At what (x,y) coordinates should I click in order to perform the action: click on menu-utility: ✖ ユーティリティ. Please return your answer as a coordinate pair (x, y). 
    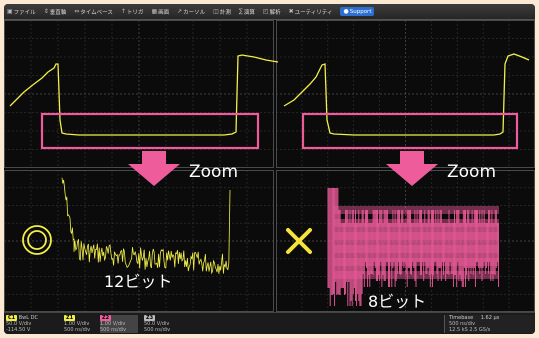
    Looking at the image, I should click on (311, 12).